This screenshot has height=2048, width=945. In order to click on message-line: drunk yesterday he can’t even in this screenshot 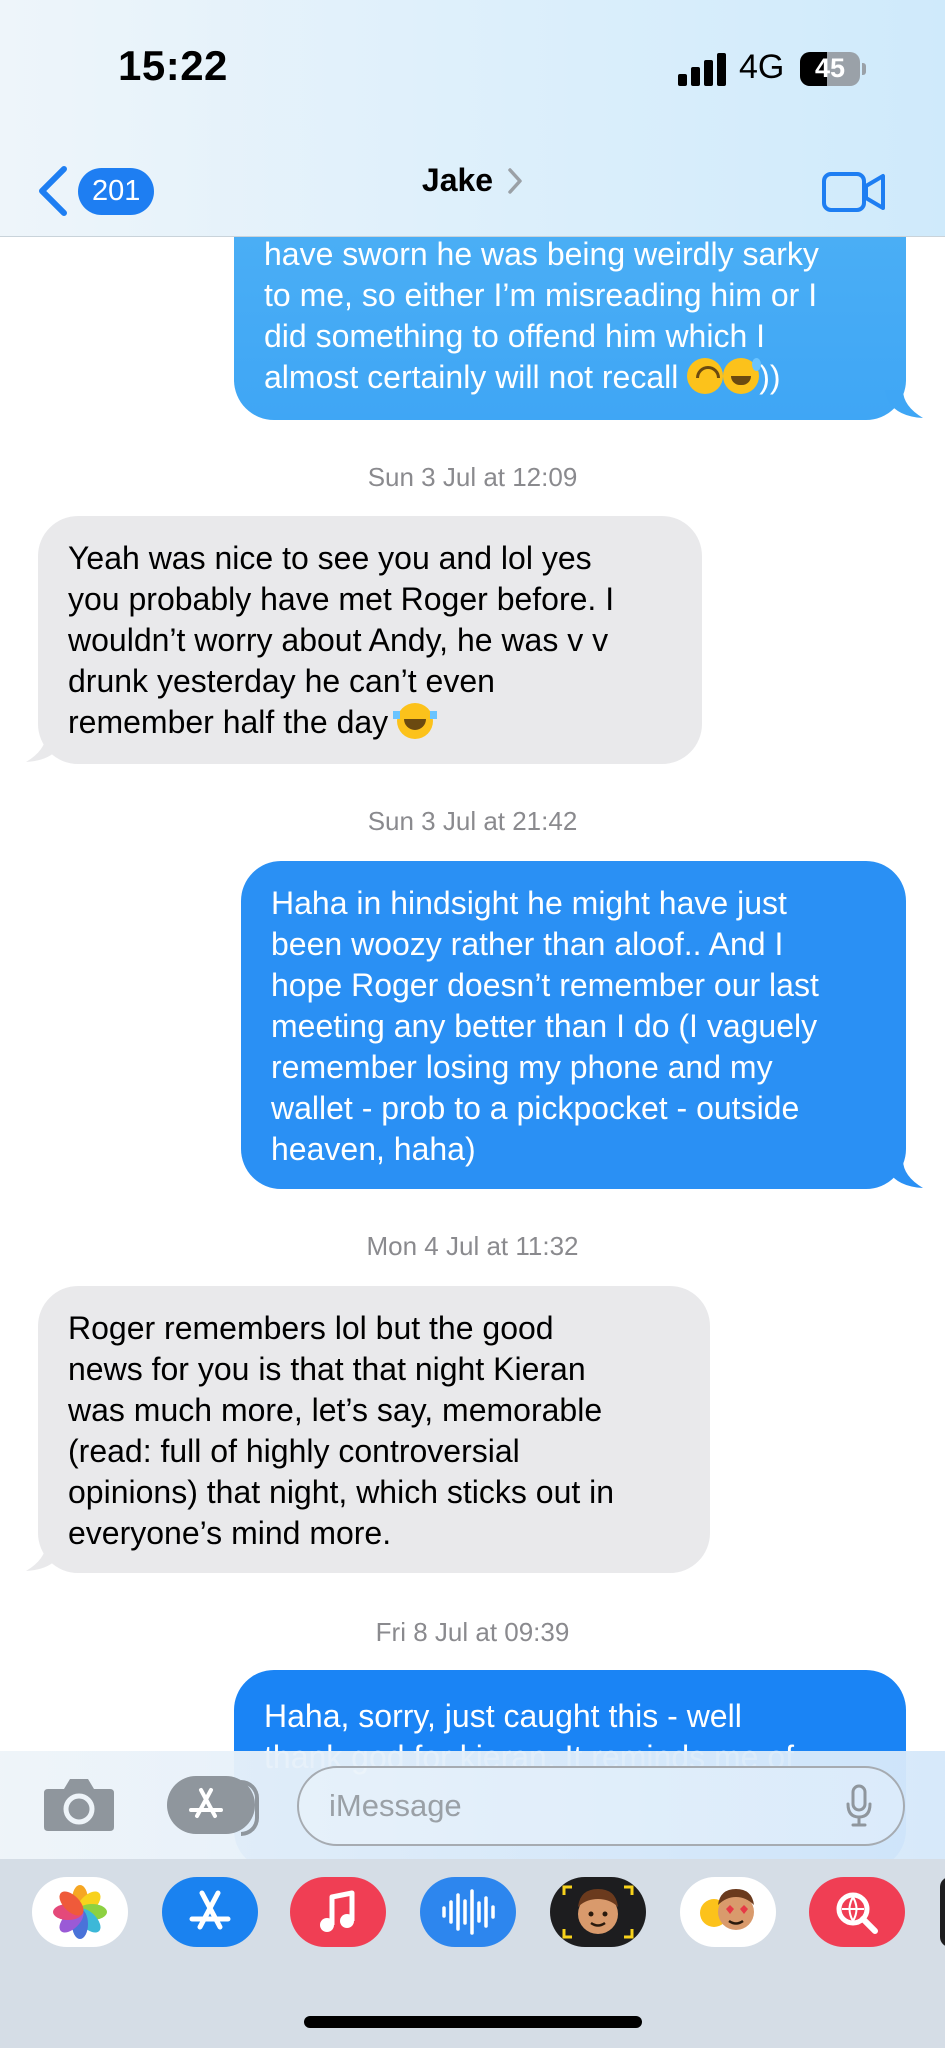, I will do `click(281, 681)`.